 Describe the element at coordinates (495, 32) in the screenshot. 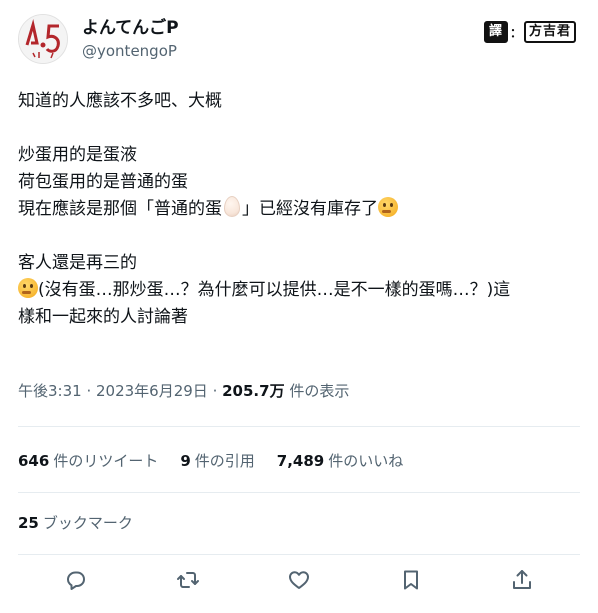

I see `translator-tag: 譯` at that location.